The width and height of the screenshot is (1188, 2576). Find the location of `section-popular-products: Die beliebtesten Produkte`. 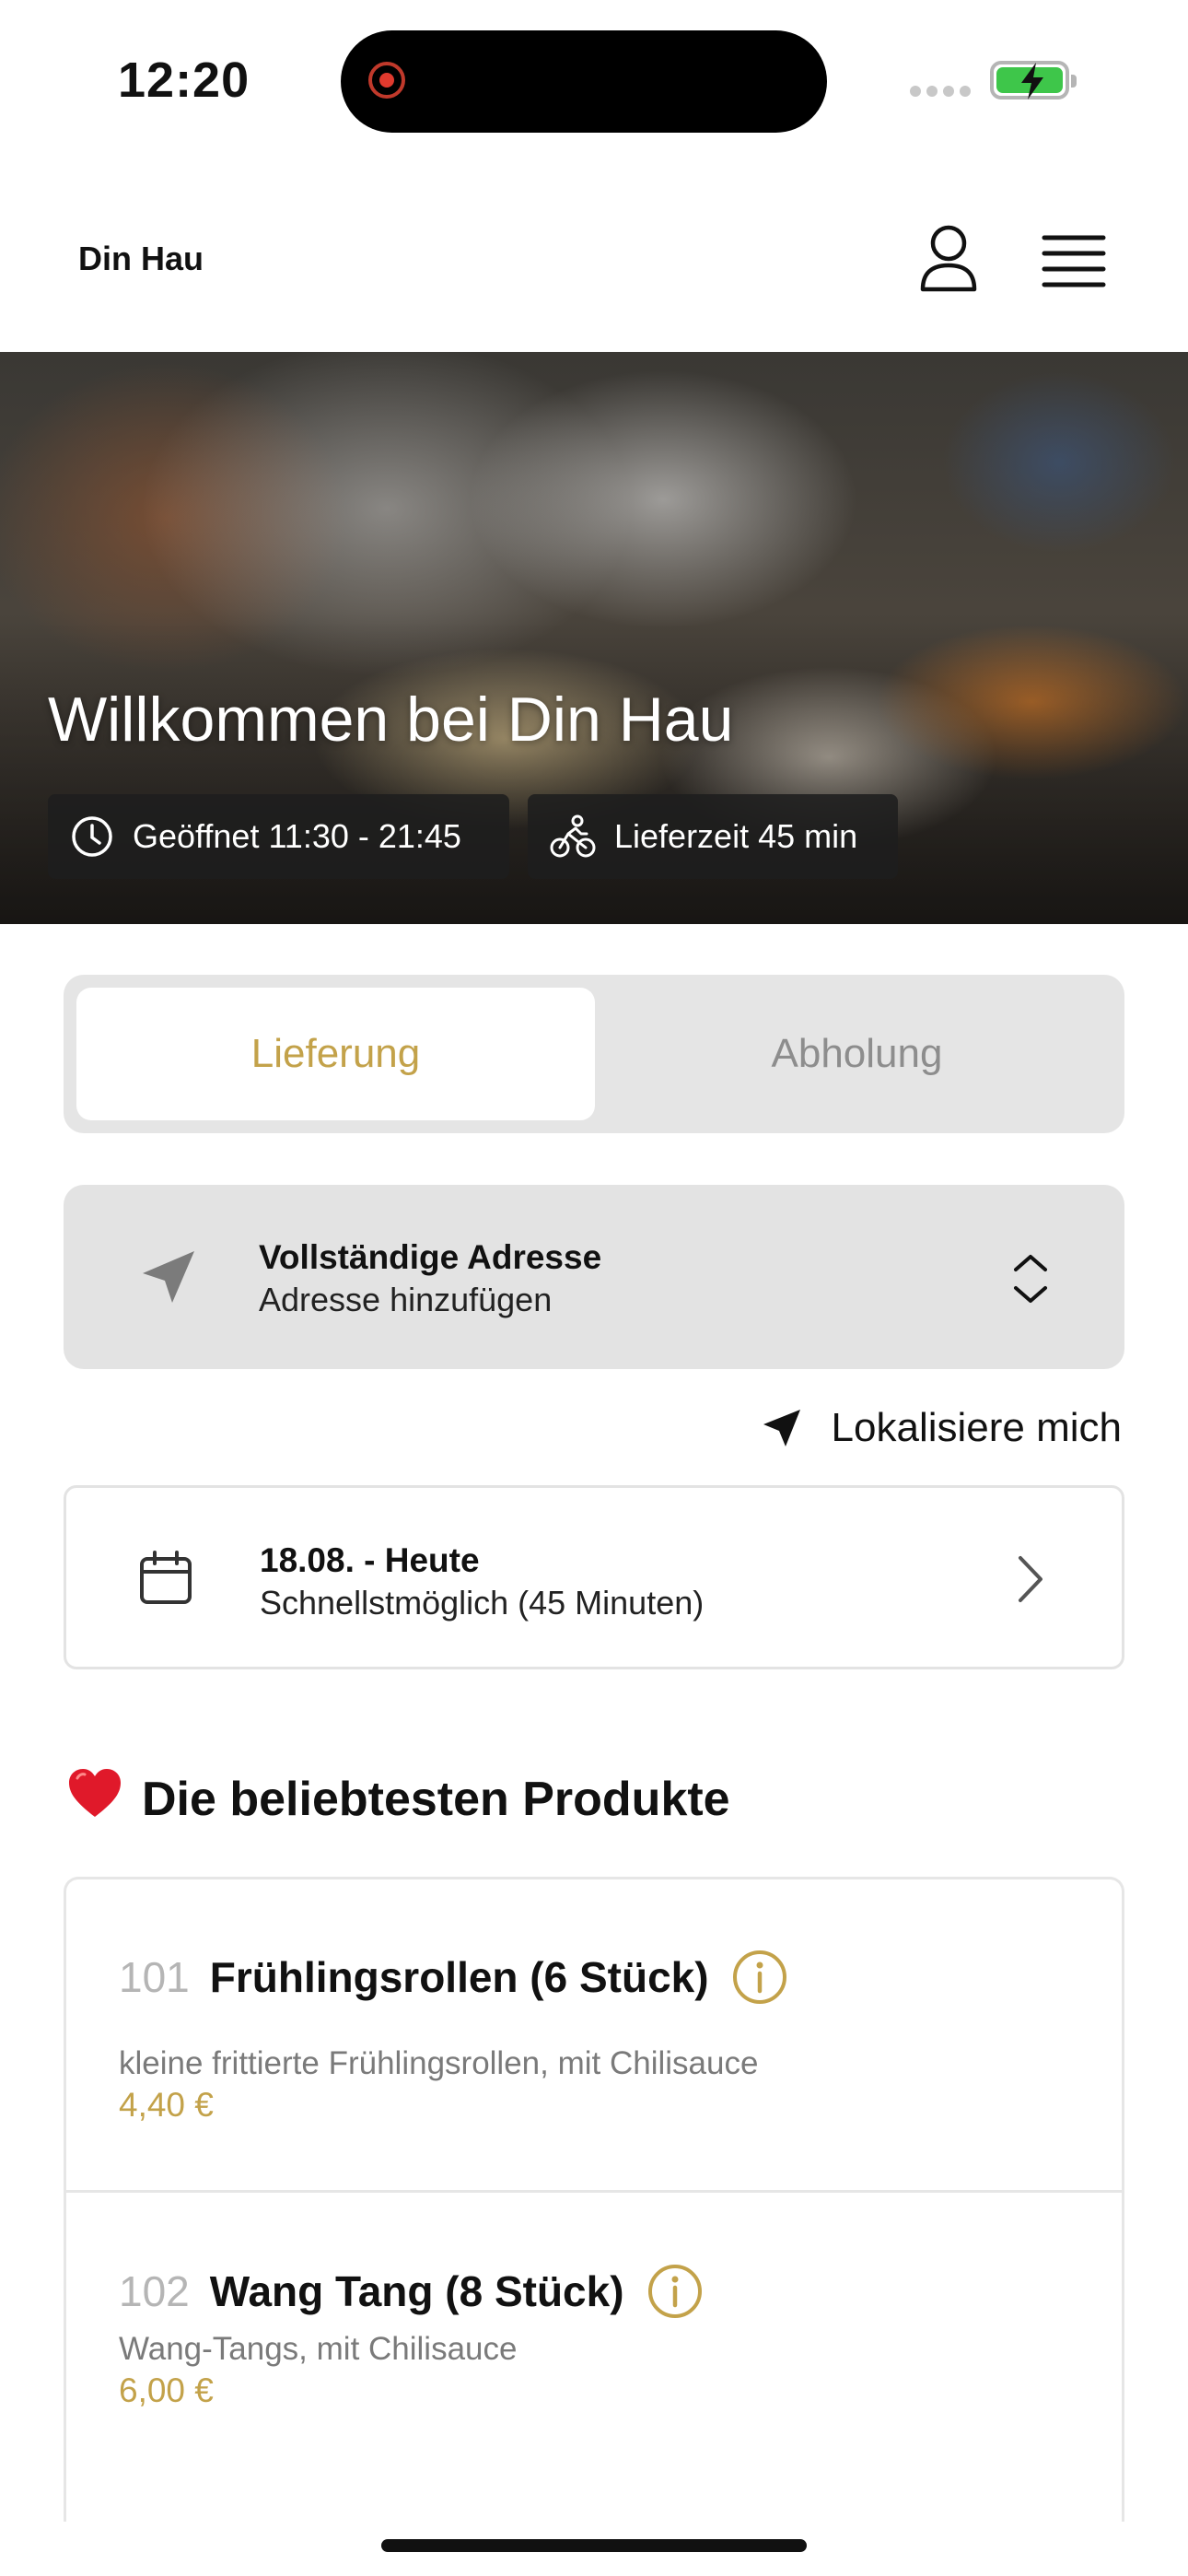

section-popular-products: Die beliebtesten Produkte is located at coordinates (398, 1799).